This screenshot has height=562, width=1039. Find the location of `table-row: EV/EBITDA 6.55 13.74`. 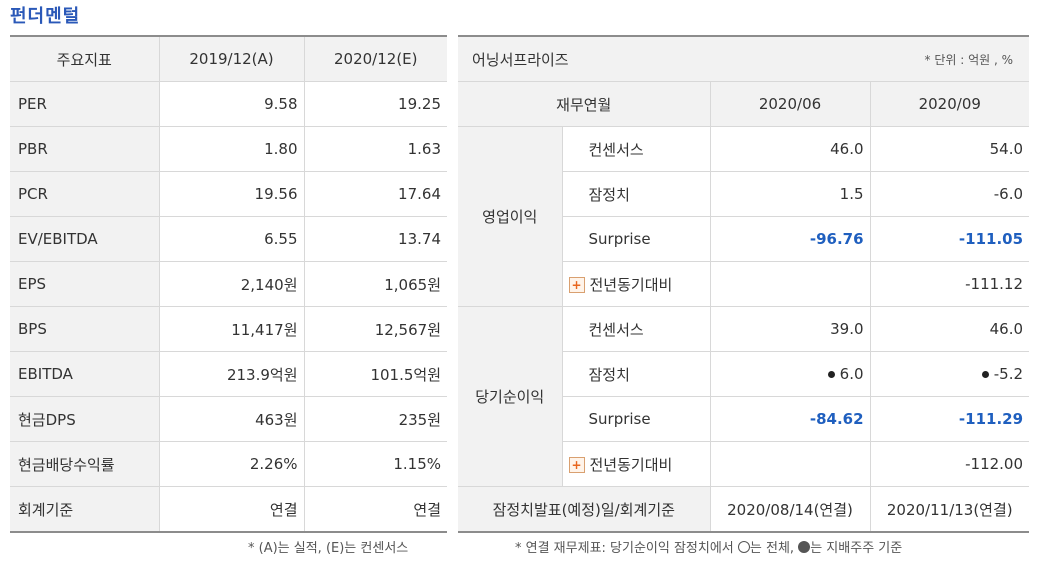

table-row: EV/EBITDA 6.55 13.74 is located at coordinates (228, 239).